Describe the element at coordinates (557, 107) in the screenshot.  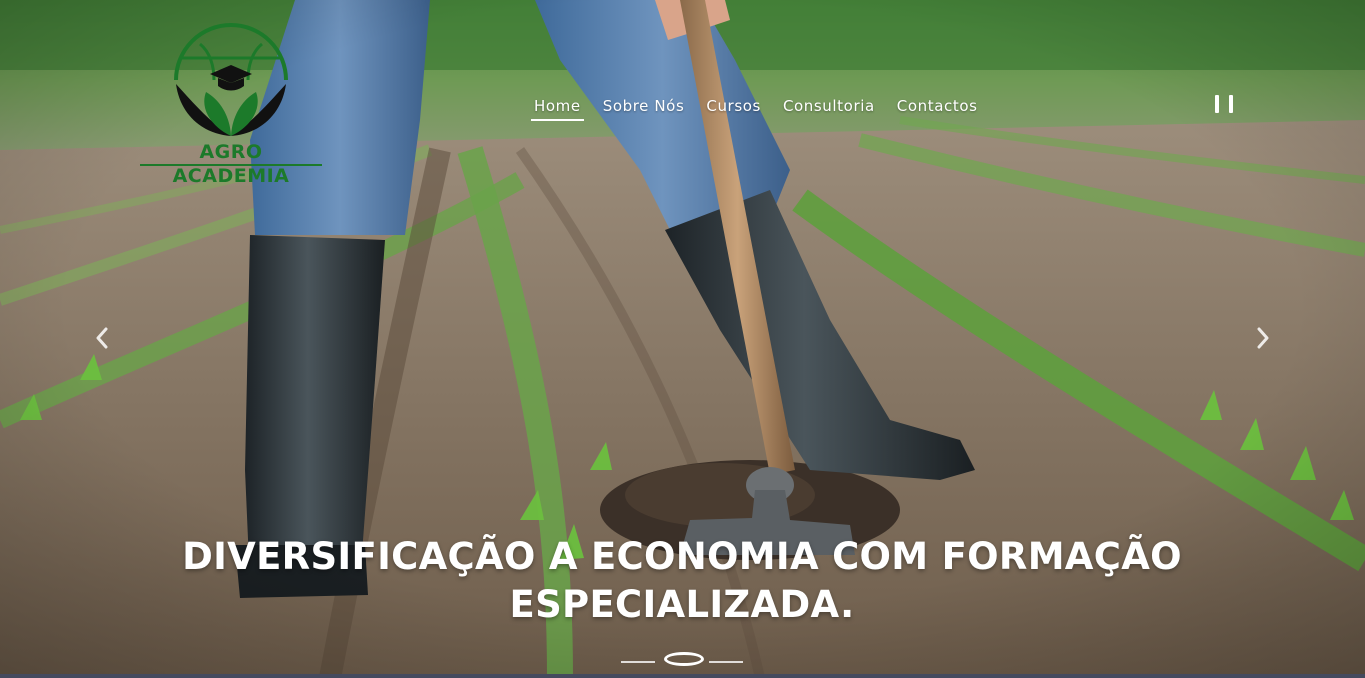
I see `nav-home: Home` at that location.